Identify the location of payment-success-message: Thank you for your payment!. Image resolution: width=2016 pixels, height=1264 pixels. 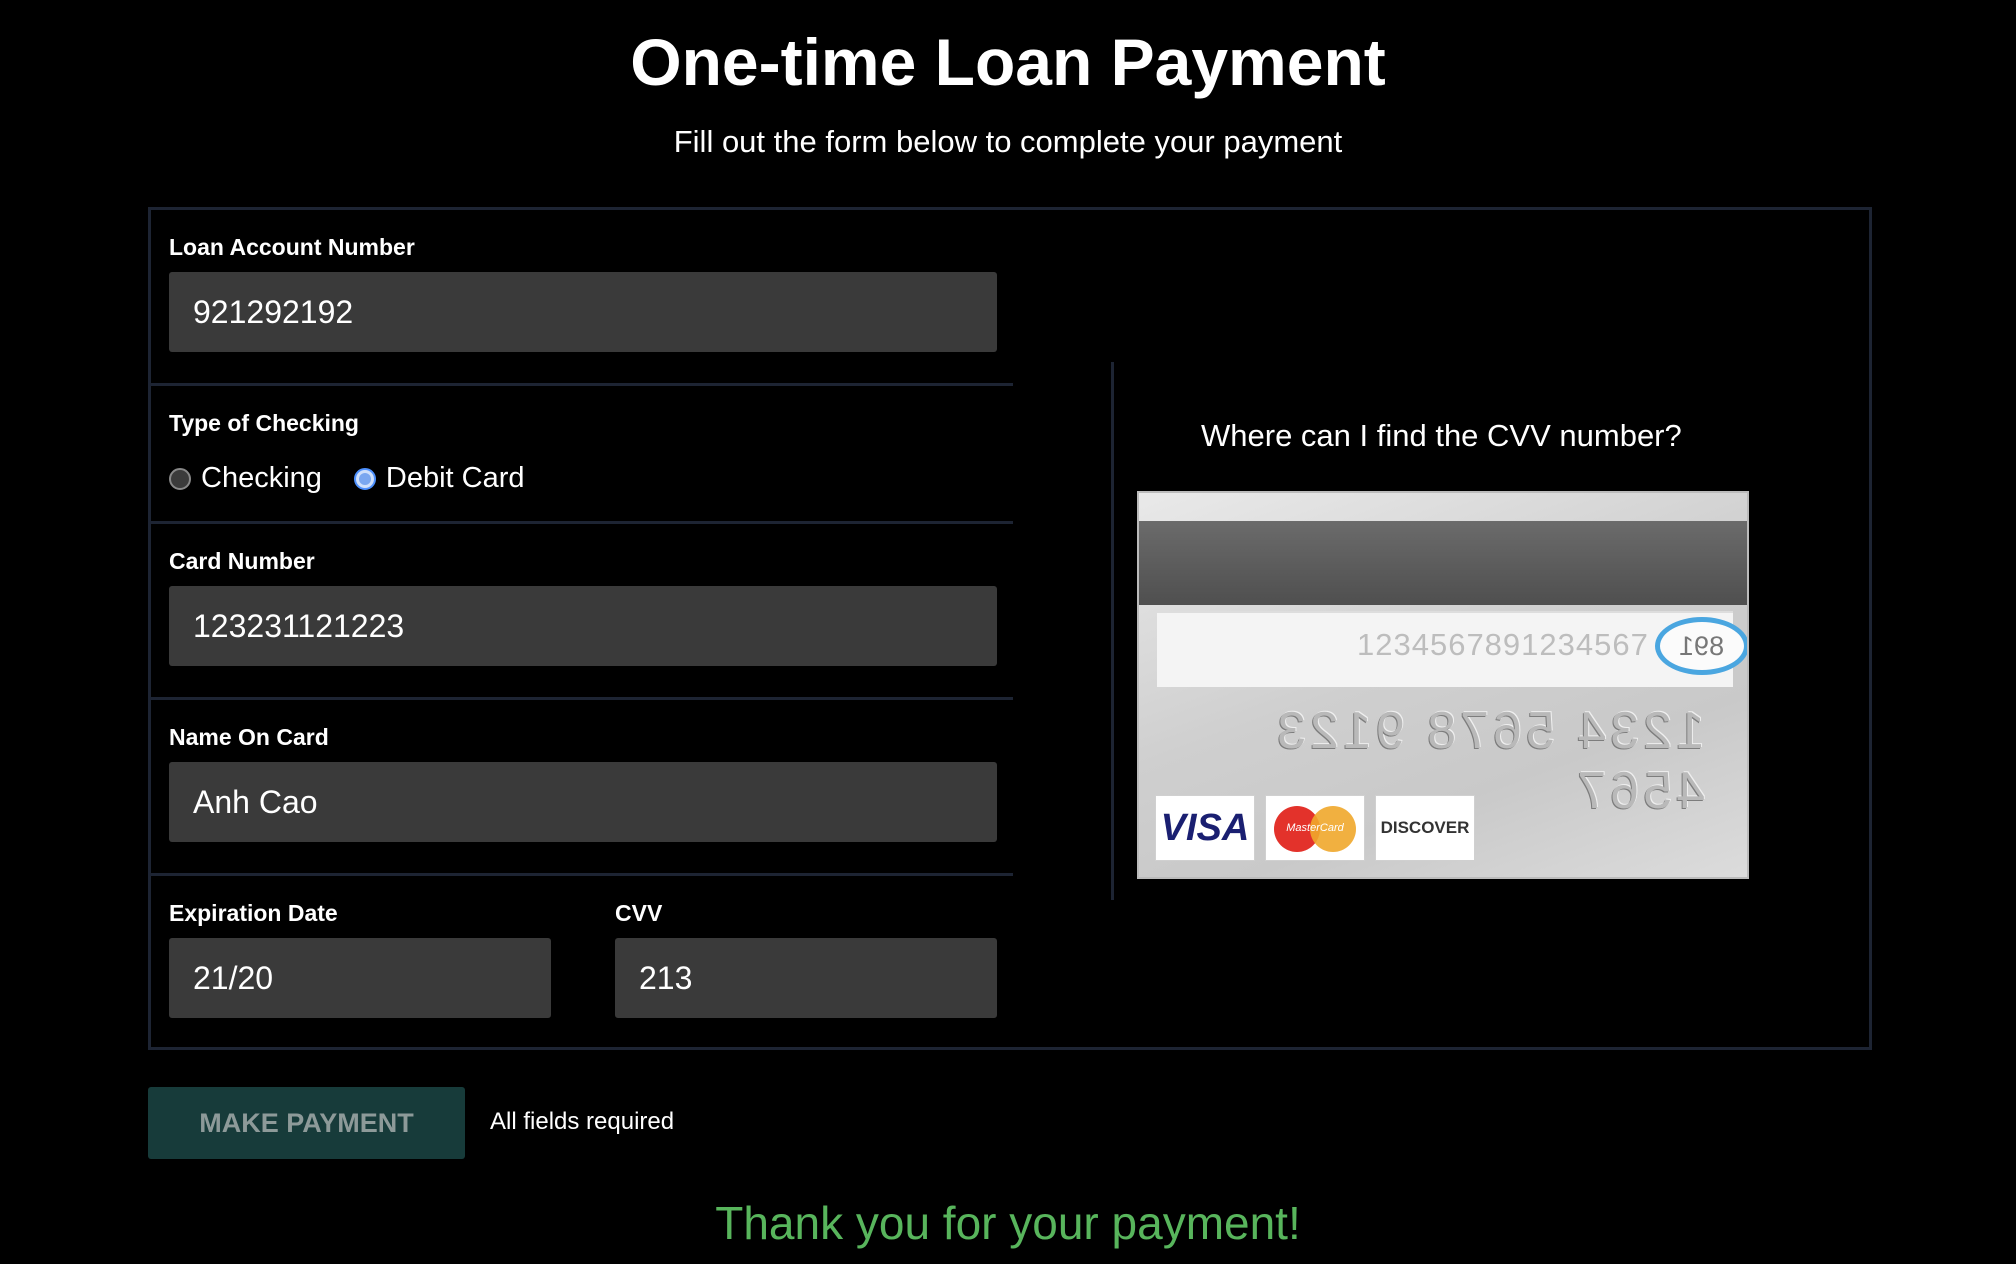
(1008, 1223).